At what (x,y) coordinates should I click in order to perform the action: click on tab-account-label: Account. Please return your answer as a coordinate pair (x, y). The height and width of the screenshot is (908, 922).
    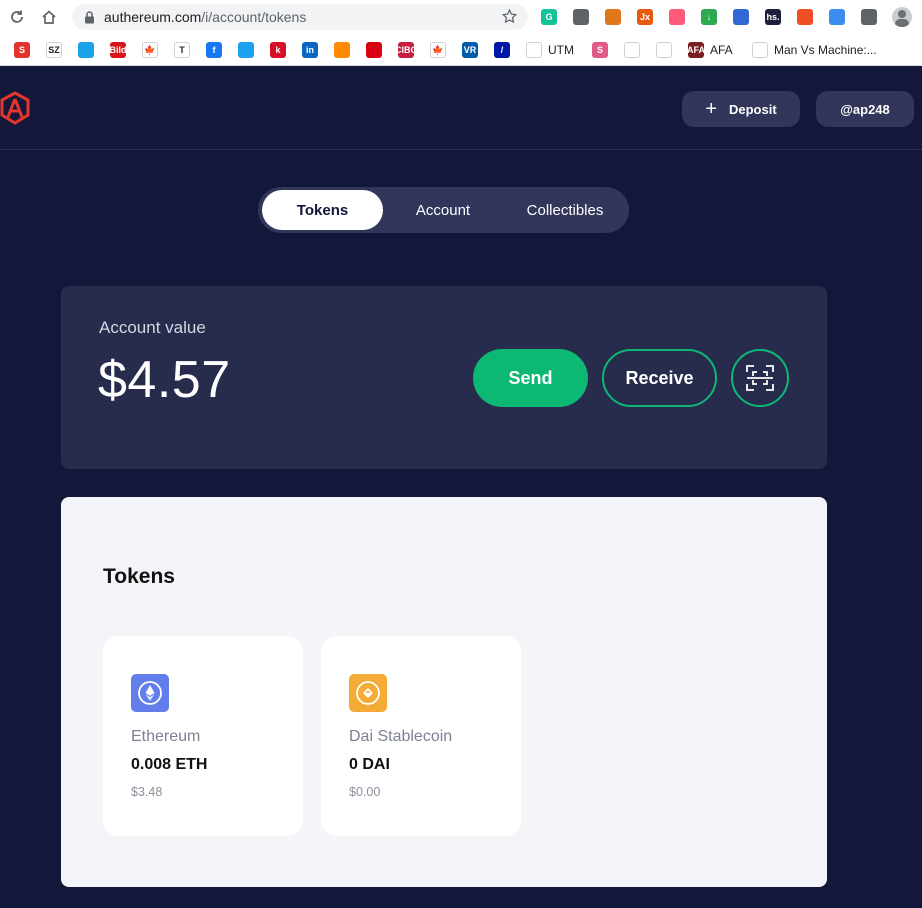
    Looking at the image, I should click on (443, 210).